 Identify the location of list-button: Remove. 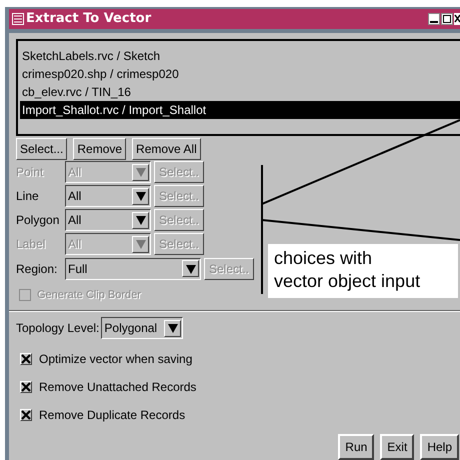
(99, 149).